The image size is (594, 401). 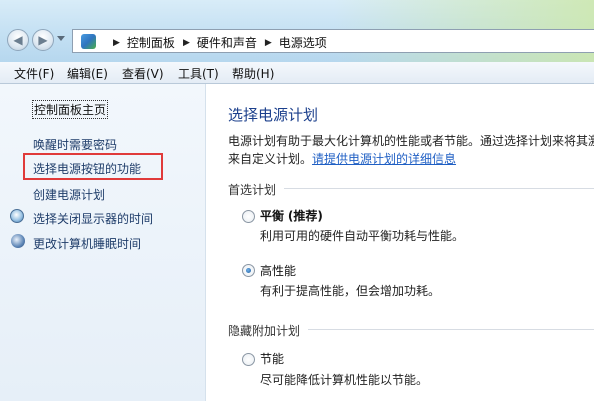 What do you see at coordinates (87, 168) in the screenshot?
I see `sidebar-link-power-buttons: 选择电源按钮的功能` at bounding box center [87, 168].